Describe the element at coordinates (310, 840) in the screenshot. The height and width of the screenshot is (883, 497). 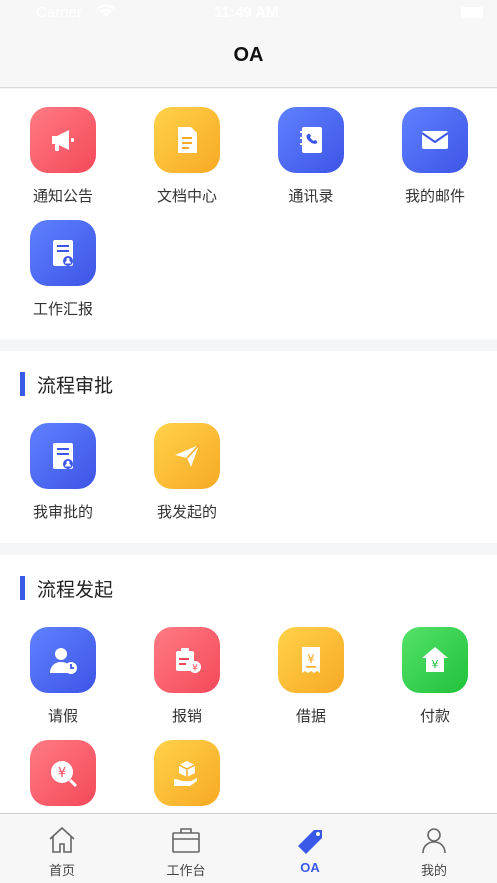
I see `tag-icon` at that location.